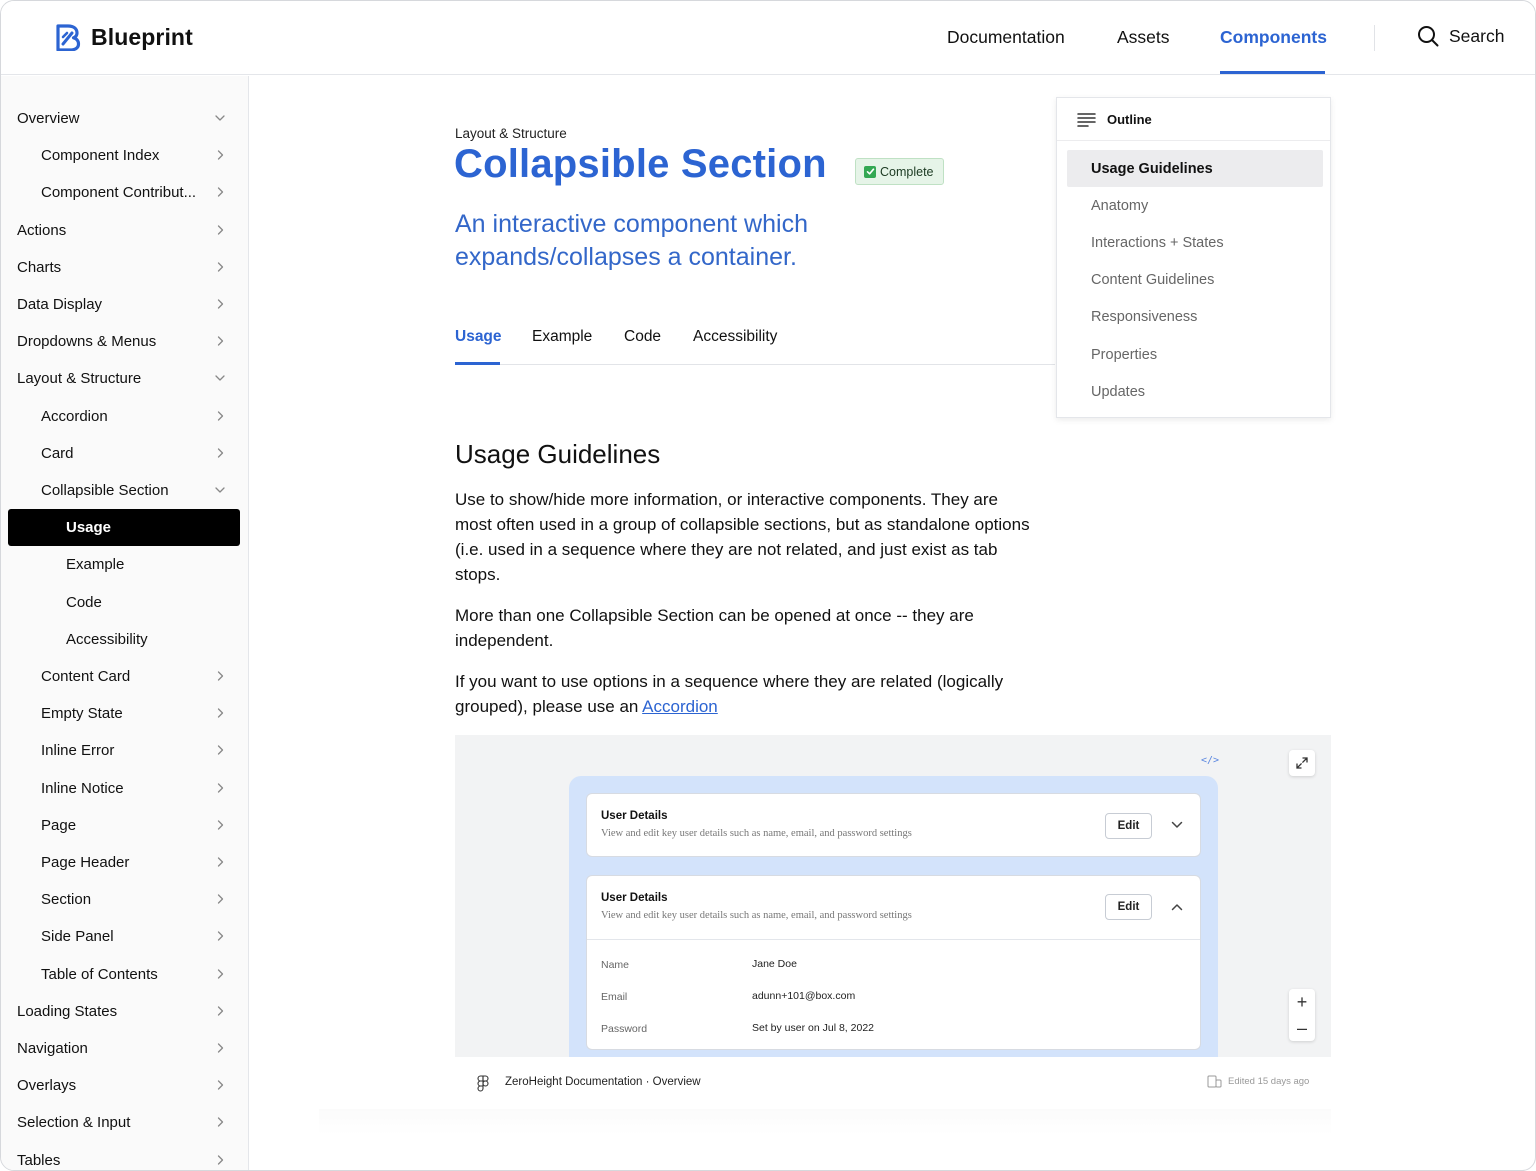  What do you see at coordinates (1006, 37) in the screenshot?
I see `nav-documentation: Documentation` at bounding box center [1006, 37].